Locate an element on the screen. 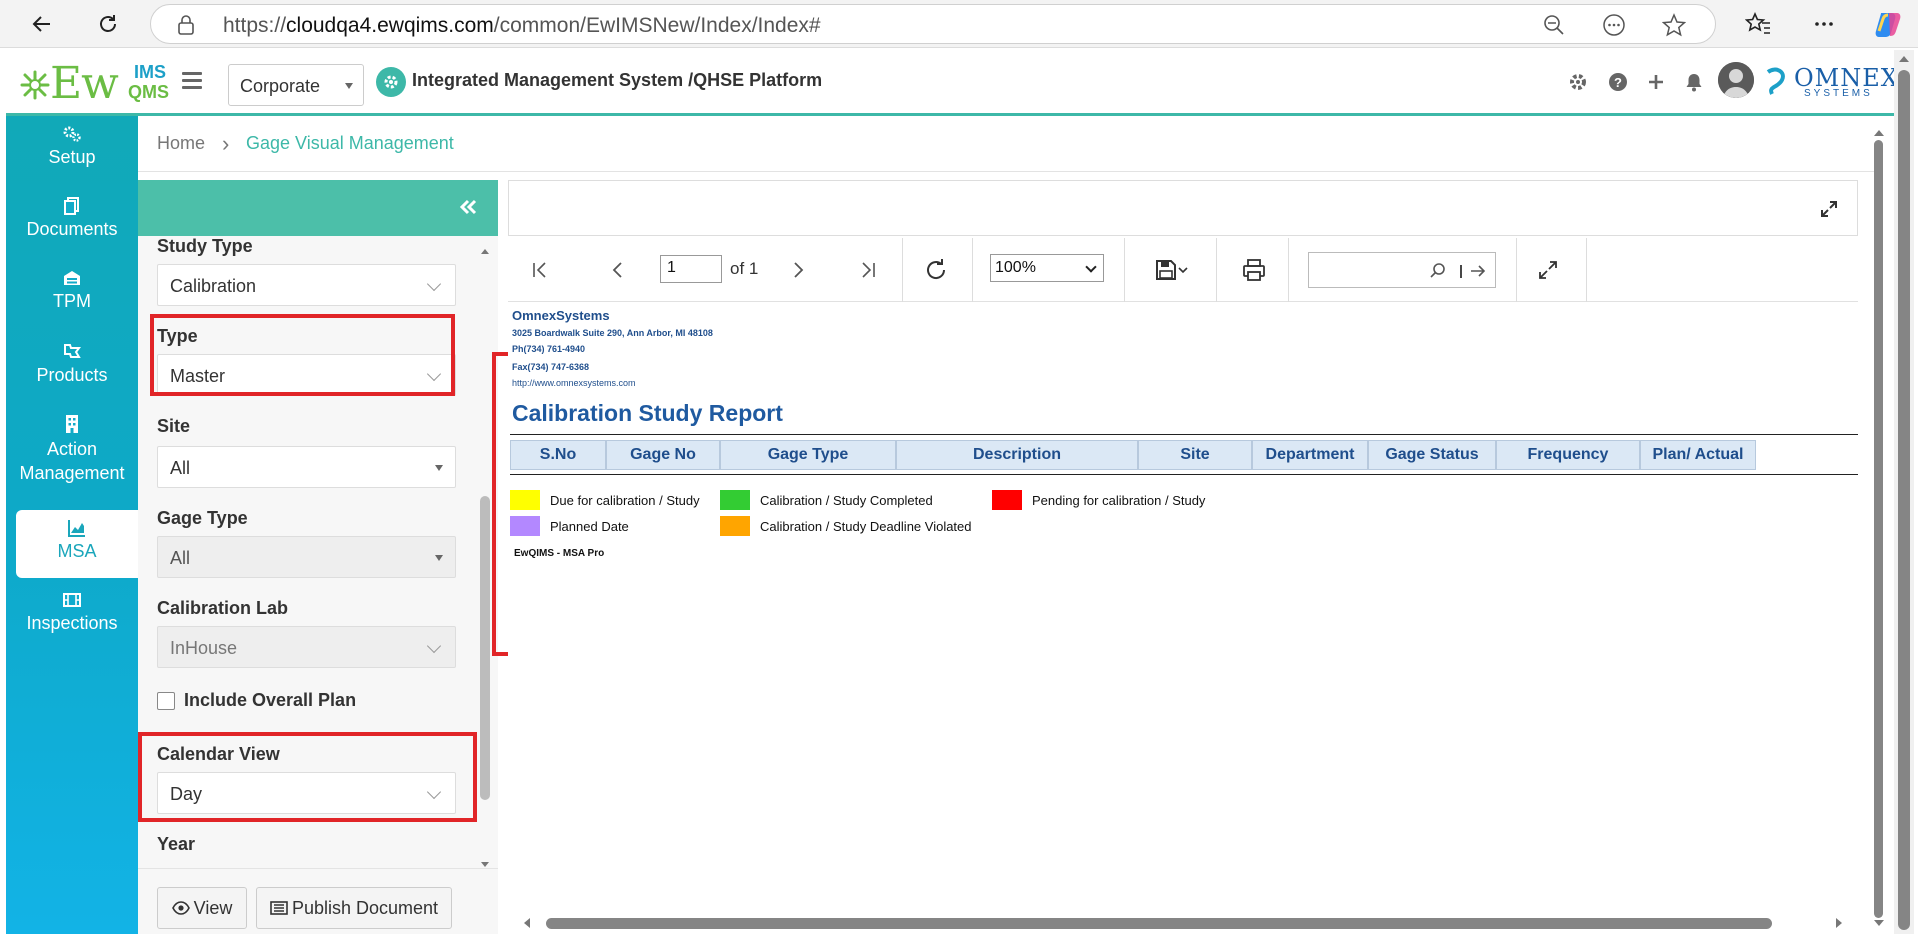 This screenshot has width=1918, height=934. refresh-icon is located at coordinates (108, 24).